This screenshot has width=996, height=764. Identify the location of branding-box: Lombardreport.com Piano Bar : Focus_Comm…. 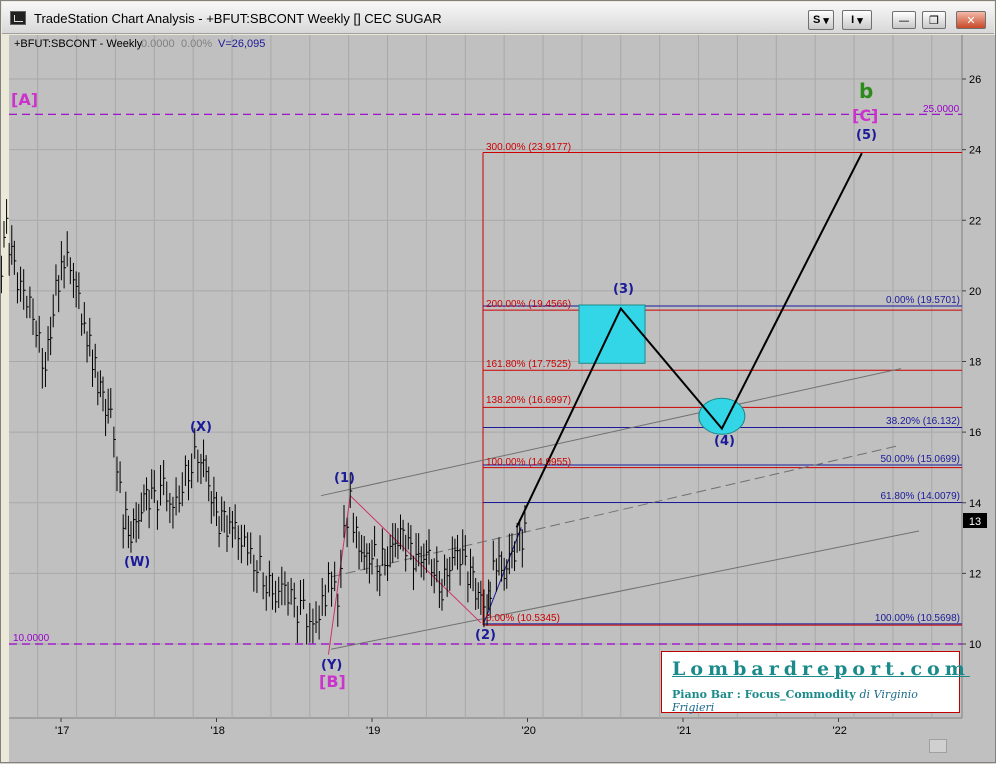
(813, 682).